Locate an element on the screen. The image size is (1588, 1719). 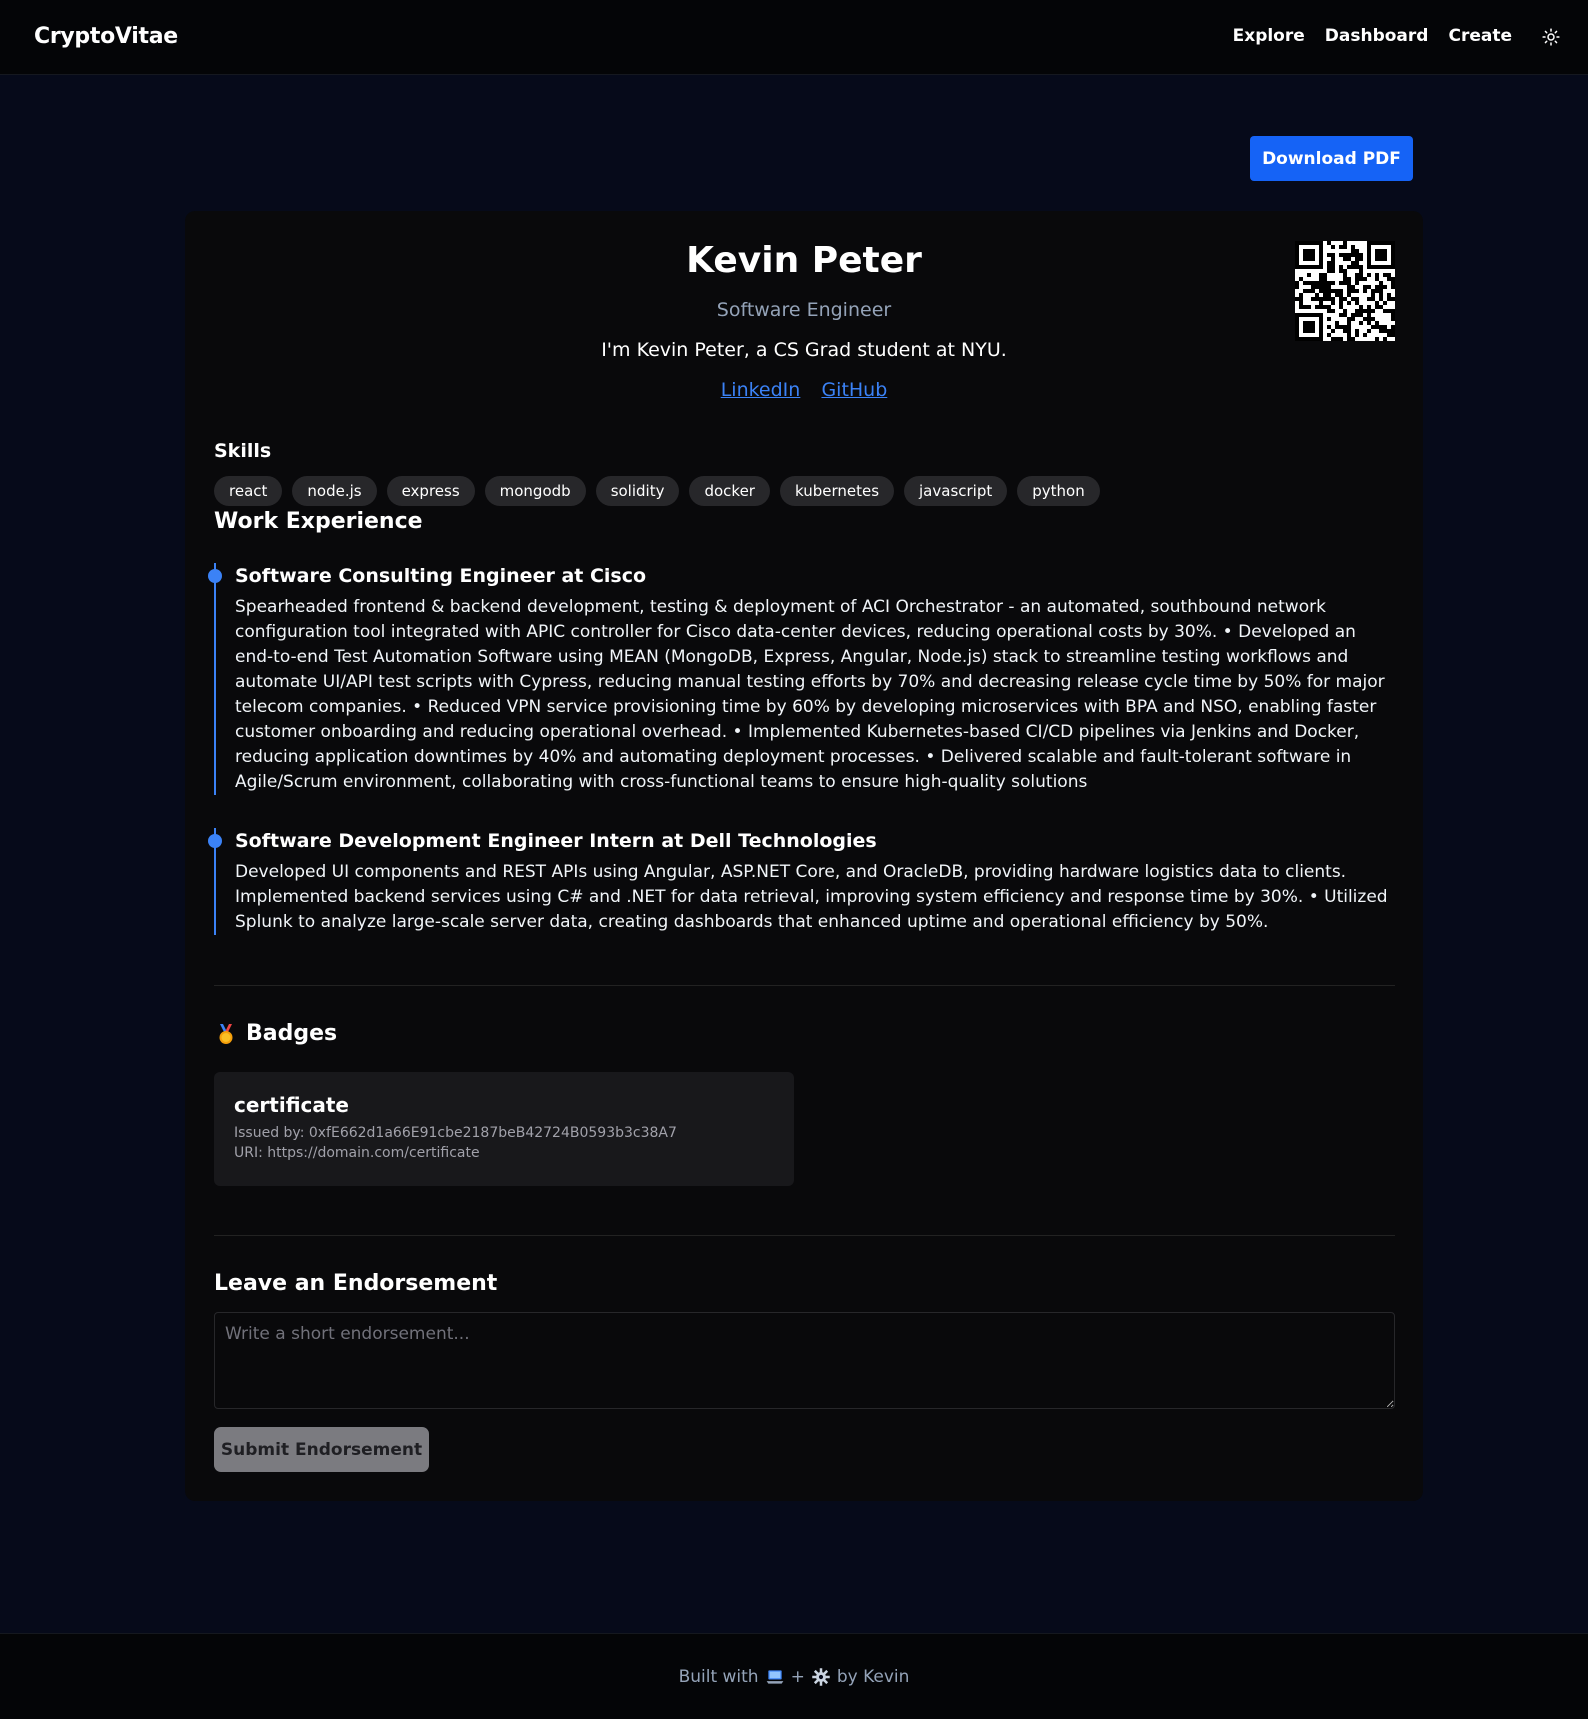
download-pdf-button: Download PDF is located at coordinates (1331, 158).